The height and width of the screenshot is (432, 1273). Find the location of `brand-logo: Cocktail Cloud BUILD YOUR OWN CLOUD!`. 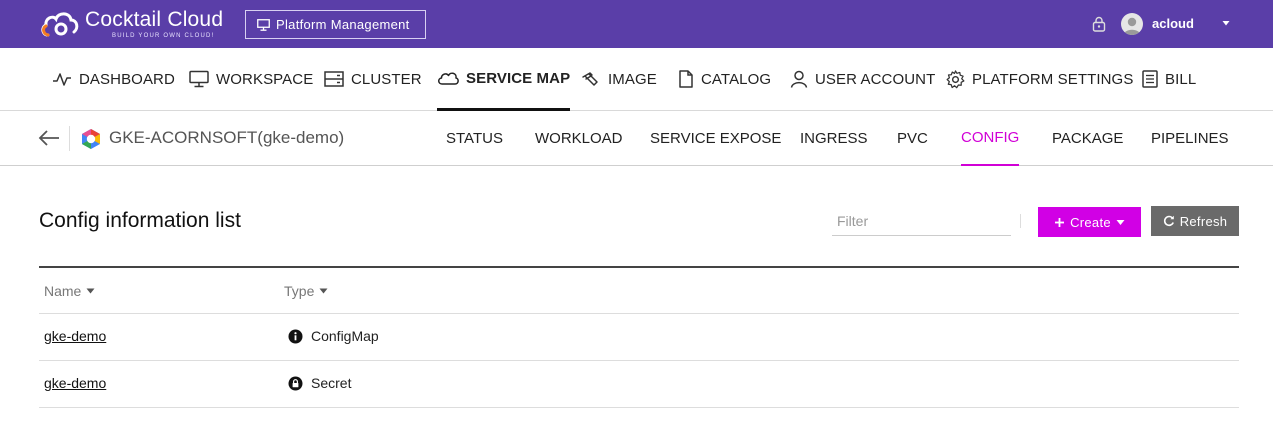

brand-logo: Cocktail Cloud BUILD YOUR OWN CLOUD! is located at coordinates (135, 25).